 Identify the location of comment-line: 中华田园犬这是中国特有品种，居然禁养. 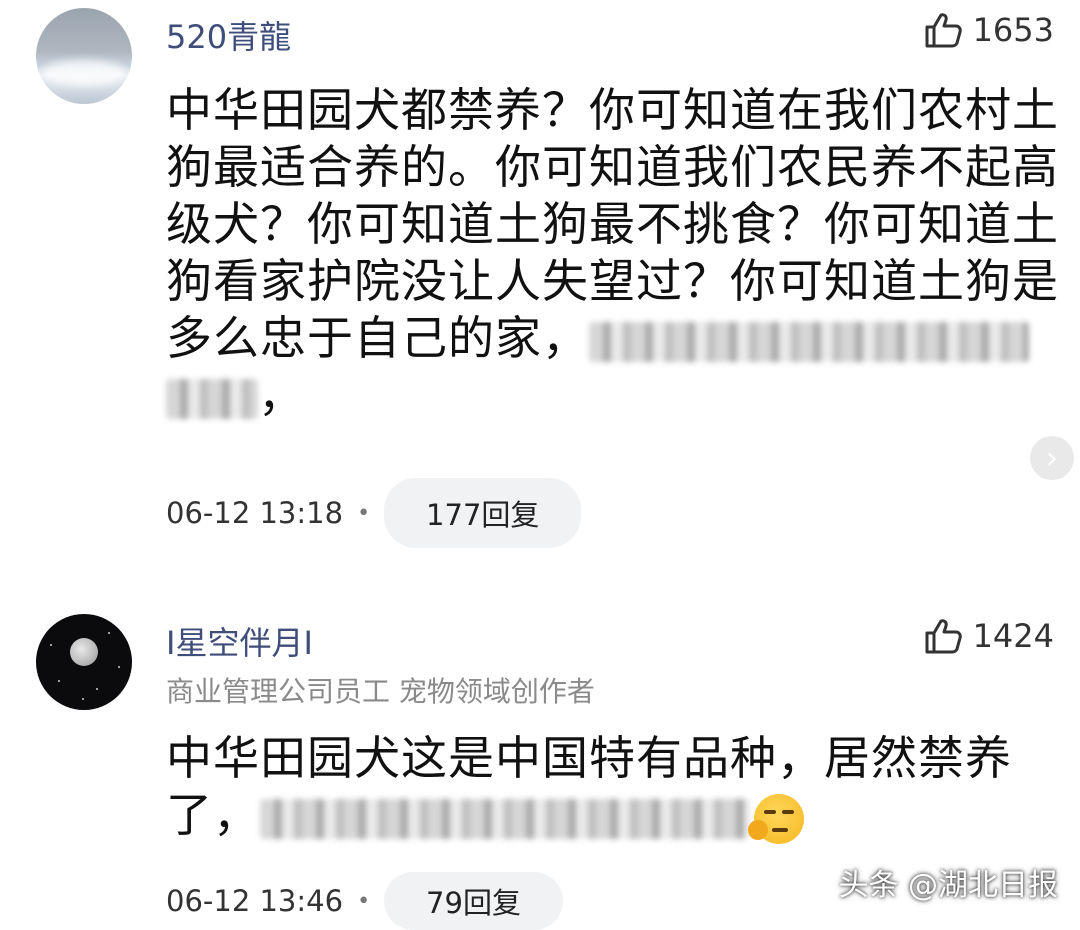
(589, 758).